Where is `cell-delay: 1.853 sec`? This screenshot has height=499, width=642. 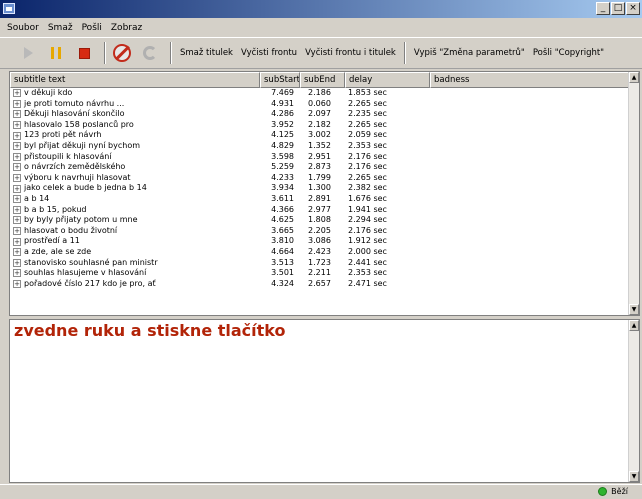
cell-delay: 1.853 sec is located at coordinates (367, 92).